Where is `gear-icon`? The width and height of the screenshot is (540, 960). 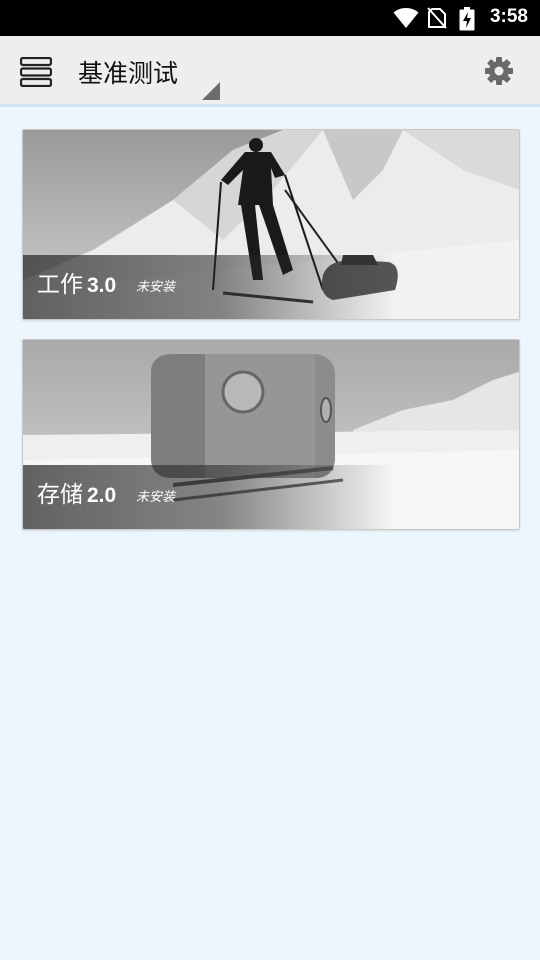 gear-icon is located at coordinates (499, 71).